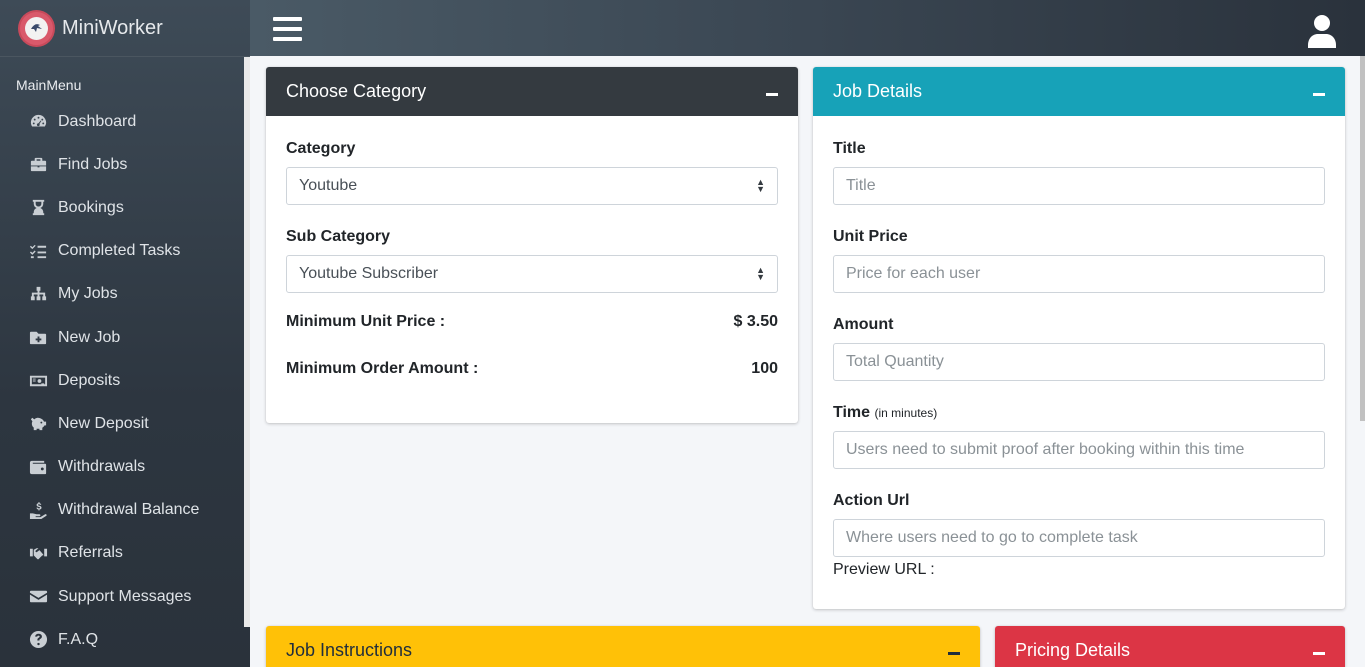  I want to click on sidebar-item-label: Withdrawals, so click(102, 467).